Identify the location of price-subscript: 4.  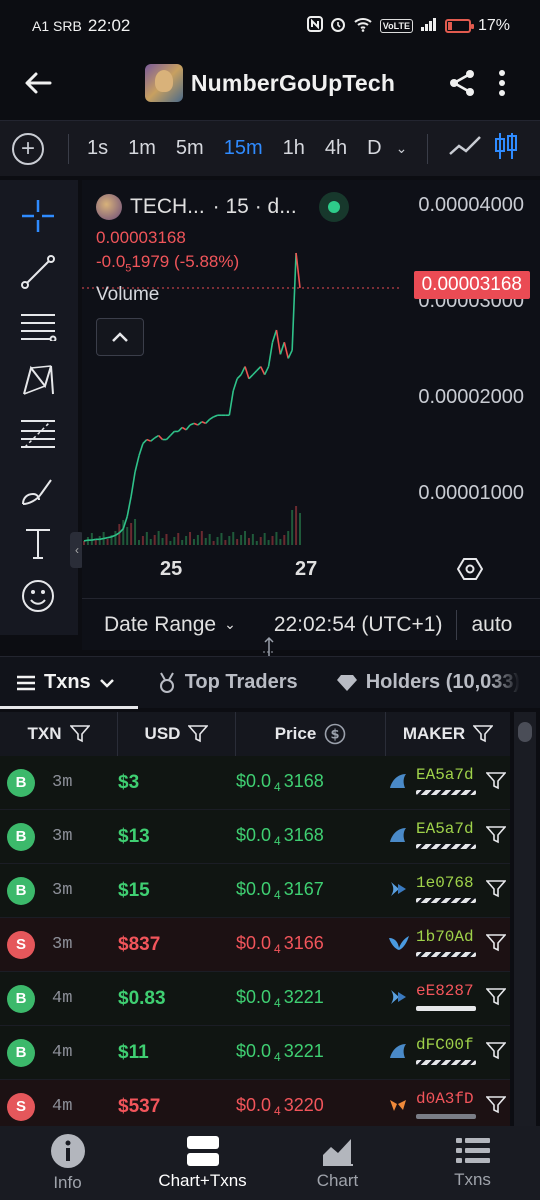
(277, 1111).